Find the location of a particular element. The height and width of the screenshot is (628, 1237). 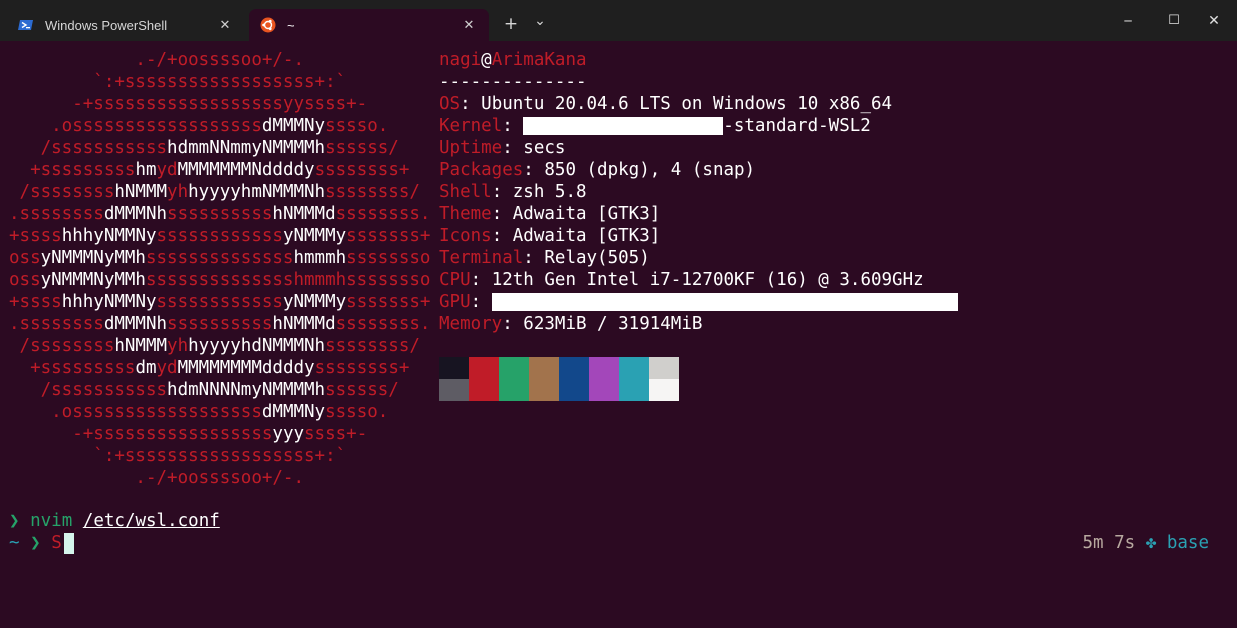

ascii-line: .-/+oossssoo+/-. is located at coordinates (156, 60).